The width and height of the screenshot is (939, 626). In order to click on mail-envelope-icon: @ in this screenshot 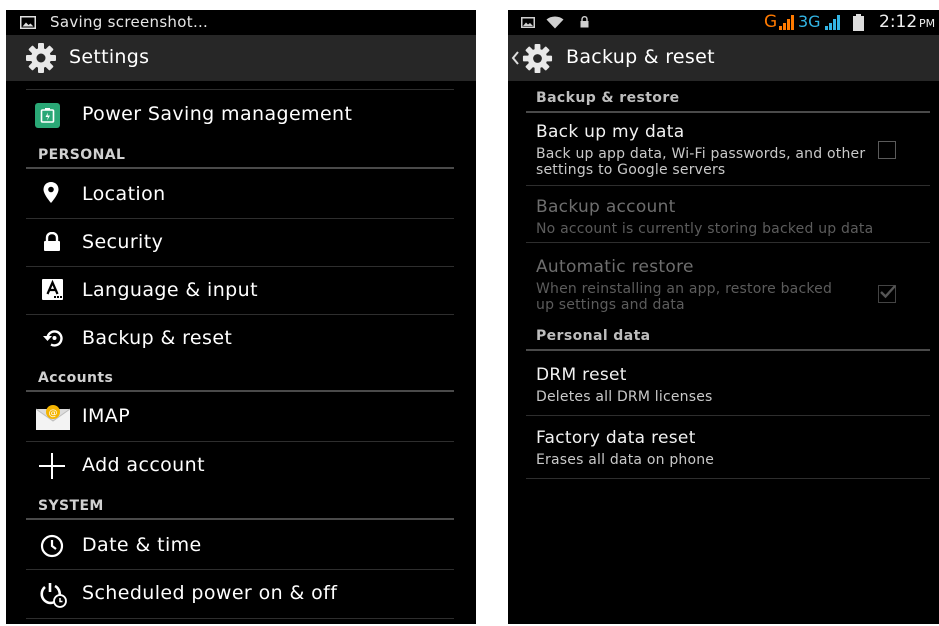, I will do `click(53, 417)`.